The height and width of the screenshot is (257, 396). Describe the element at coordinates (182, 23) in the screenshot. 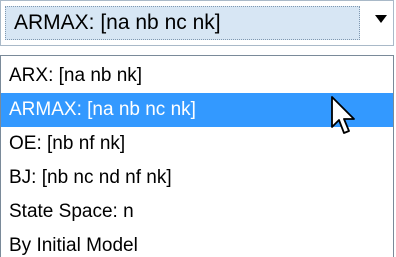

I see `combobox-selected-value: ARMAX: [na nb nc nk]` at that location.